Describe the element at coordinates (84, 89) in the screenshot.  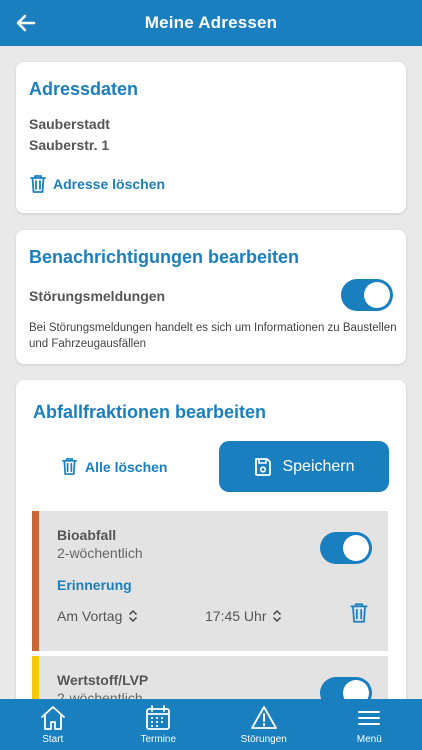
I see `address-card-title: Adressdaten` at that location.